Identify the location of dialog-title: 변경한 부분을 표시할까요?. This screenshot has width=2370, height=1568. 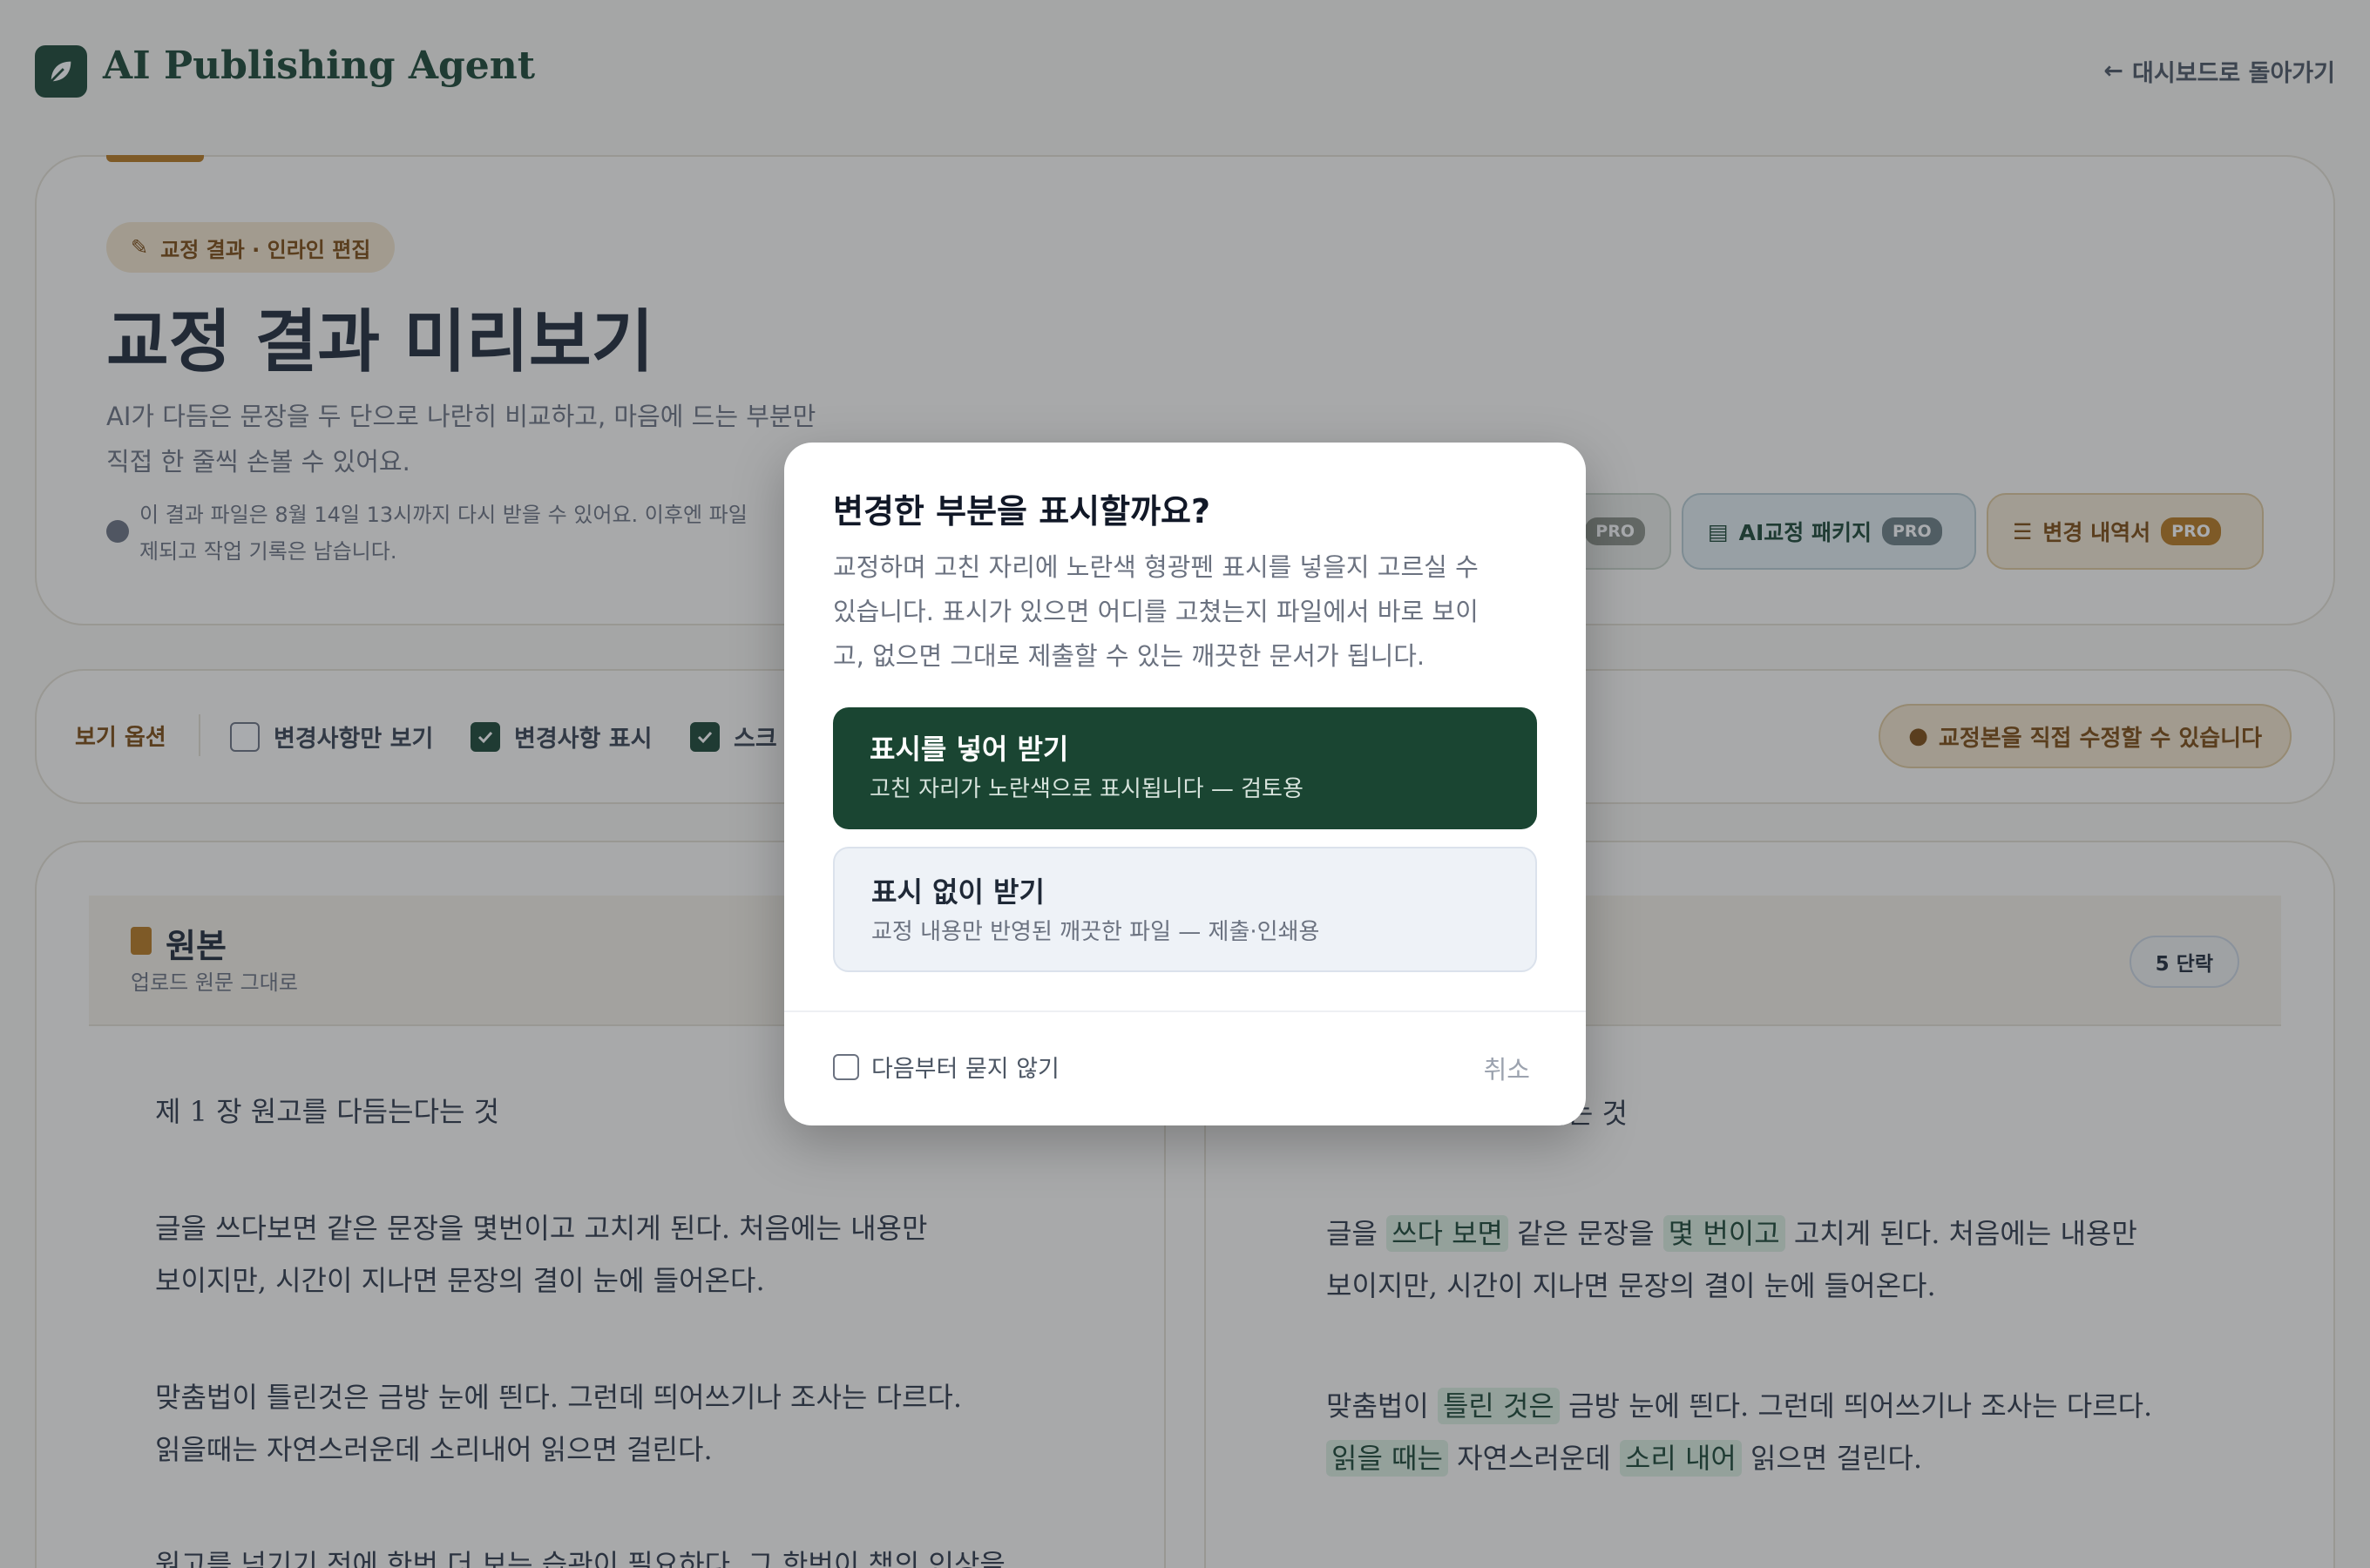
(1022, 511).